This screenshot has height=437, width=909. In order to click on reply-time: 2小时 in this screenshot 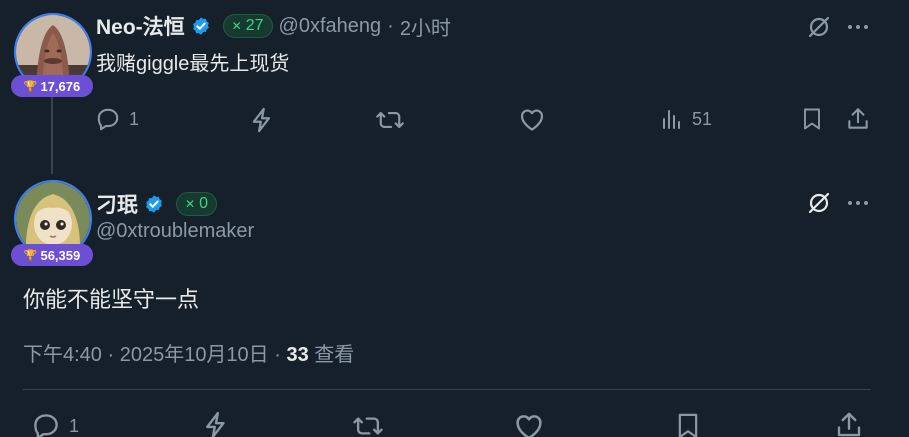, I will do `click(425, 26)`.